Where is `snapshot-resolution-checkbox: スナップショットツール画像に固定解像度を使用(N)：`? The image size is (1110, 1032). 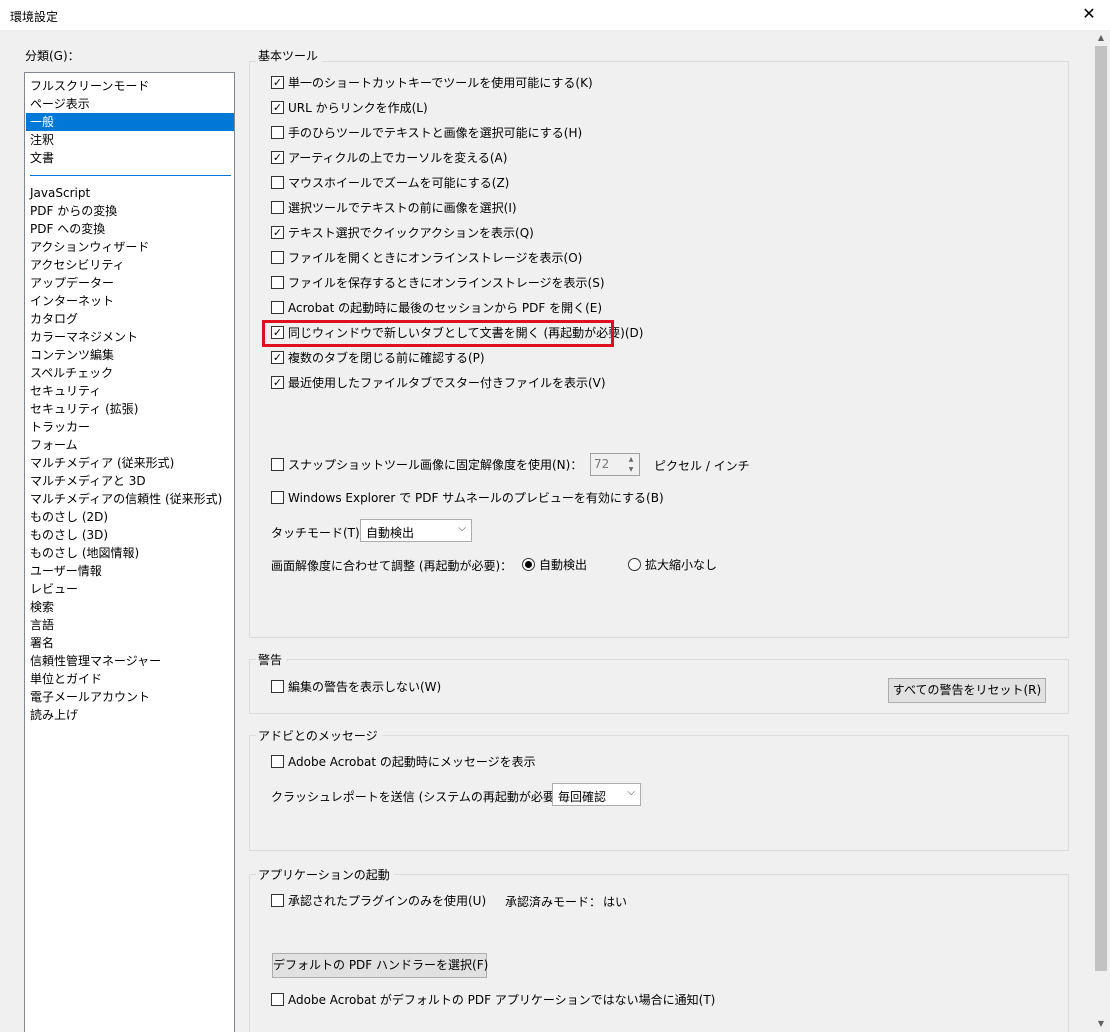
snapshot-resolution-checkbox: スナップショットツール画像に固定解像度を使用(N)： is located at coordinates (426, 464).